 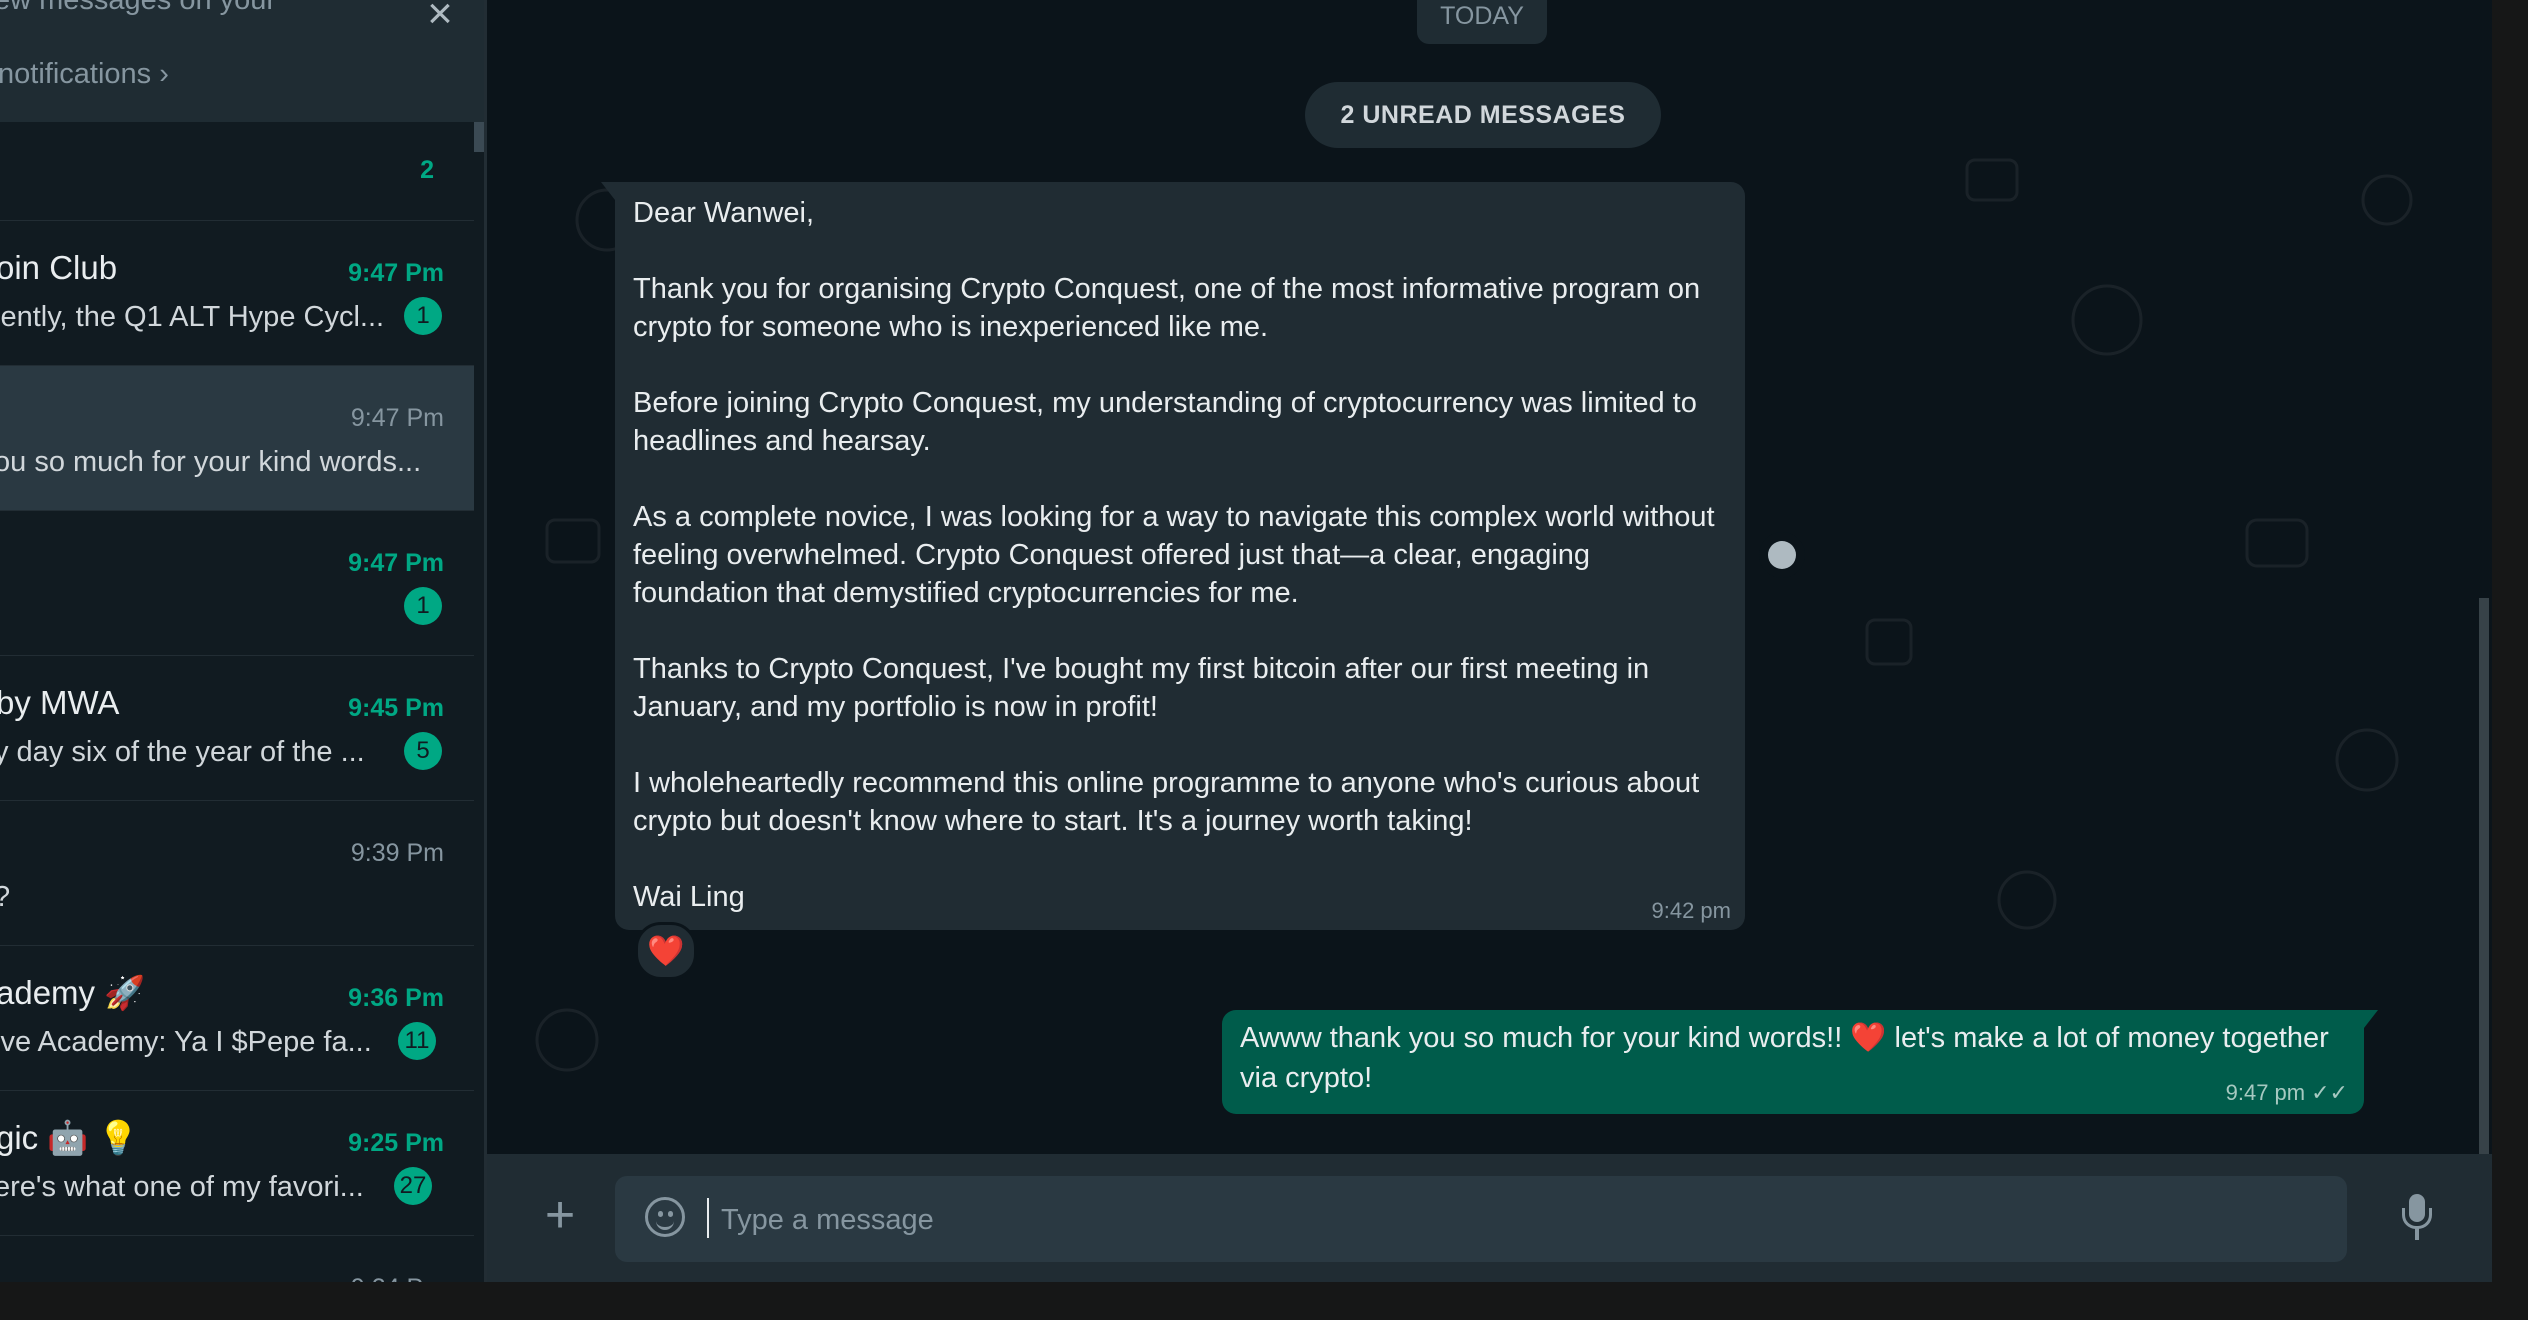 I want to click on message-composer: +, so click(x=1489, y=1218).